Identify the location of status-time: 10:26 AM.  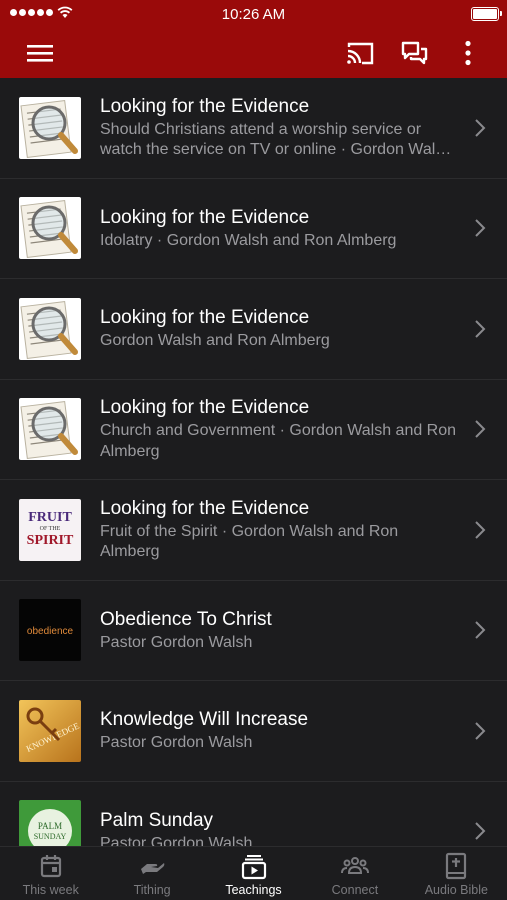
(253, 14).